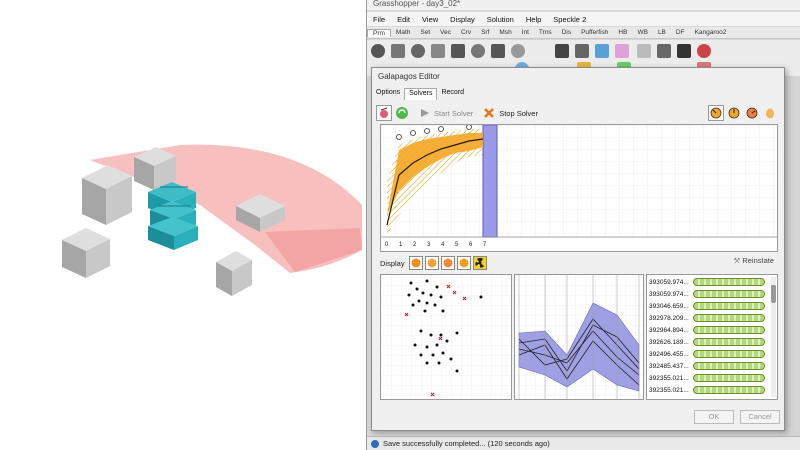 This screenshot has width=800, height=450. Describe the element at coordinates (485, 32) in the screenshot. I see `tab-srf: Srf` at that location.